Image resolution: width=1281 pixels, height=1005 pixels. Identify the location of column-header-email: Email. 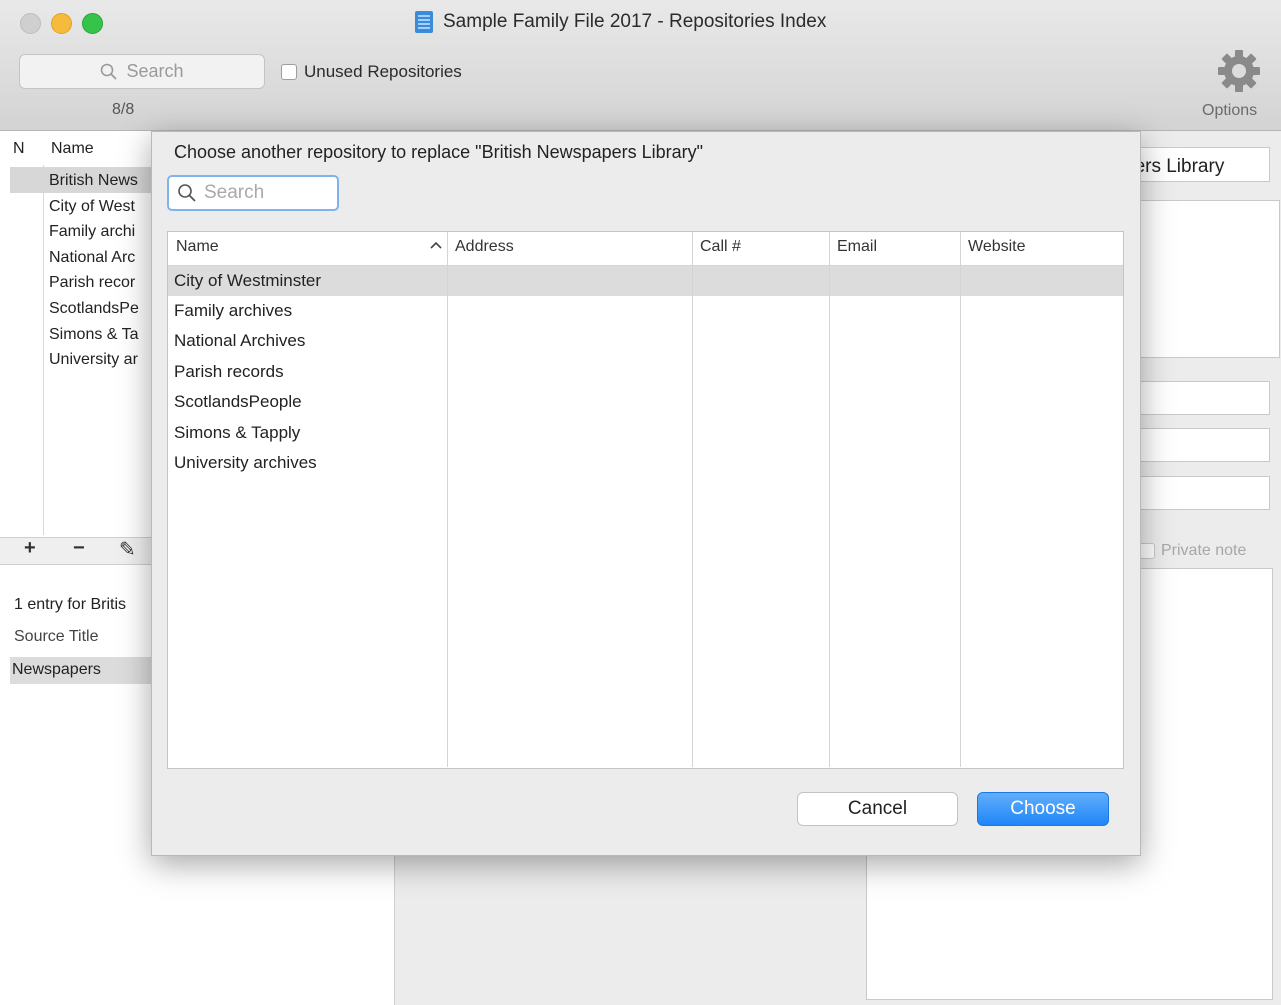
(857, 247).